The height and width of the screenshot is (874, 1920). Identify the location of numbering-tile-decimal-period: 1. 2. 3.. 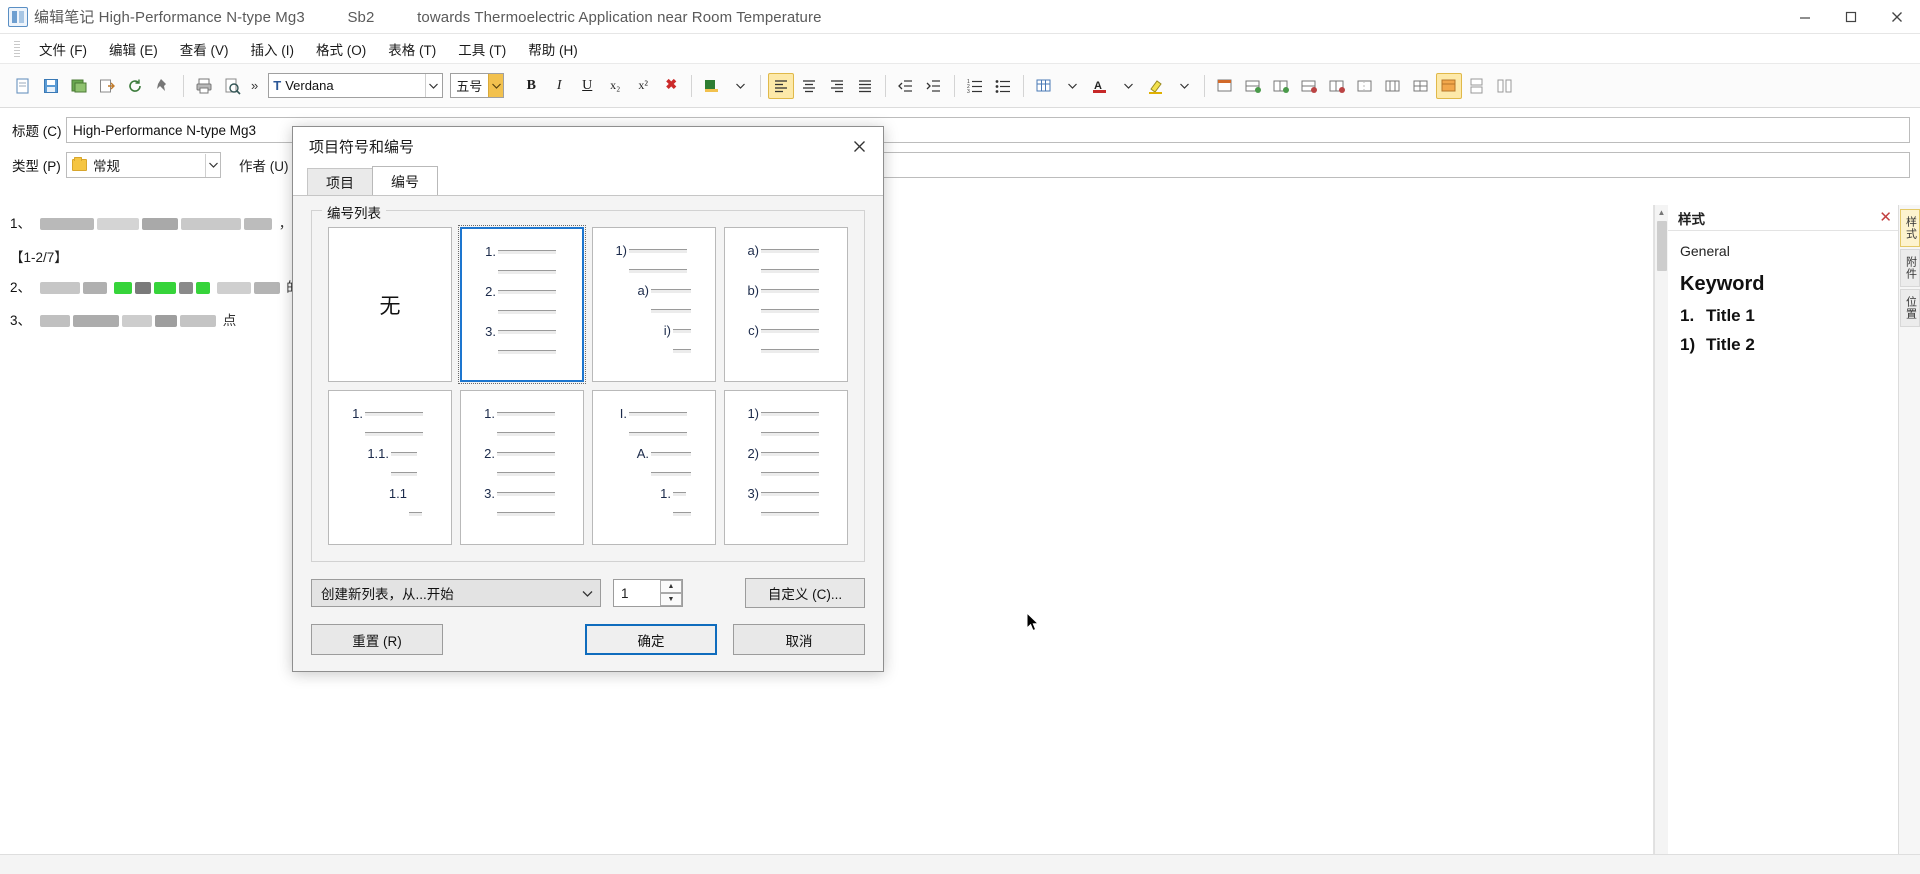
(522, 305).